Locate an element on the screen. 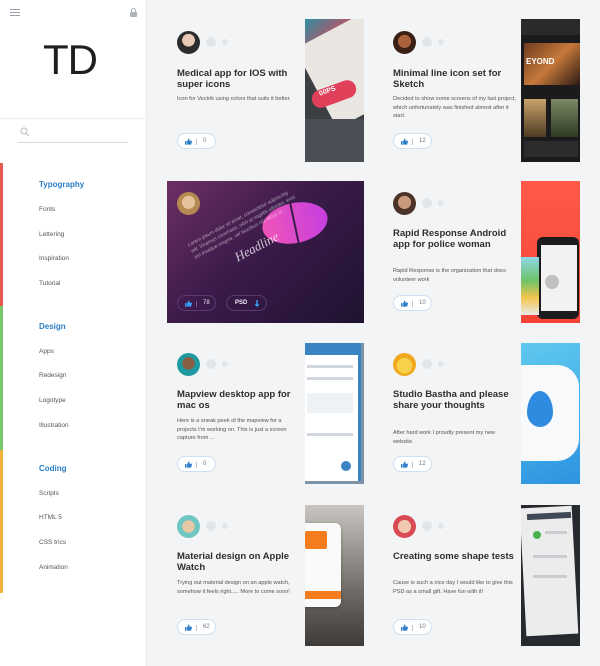  nav-item-logotype: Logotype is located at coordinates (52, 400).